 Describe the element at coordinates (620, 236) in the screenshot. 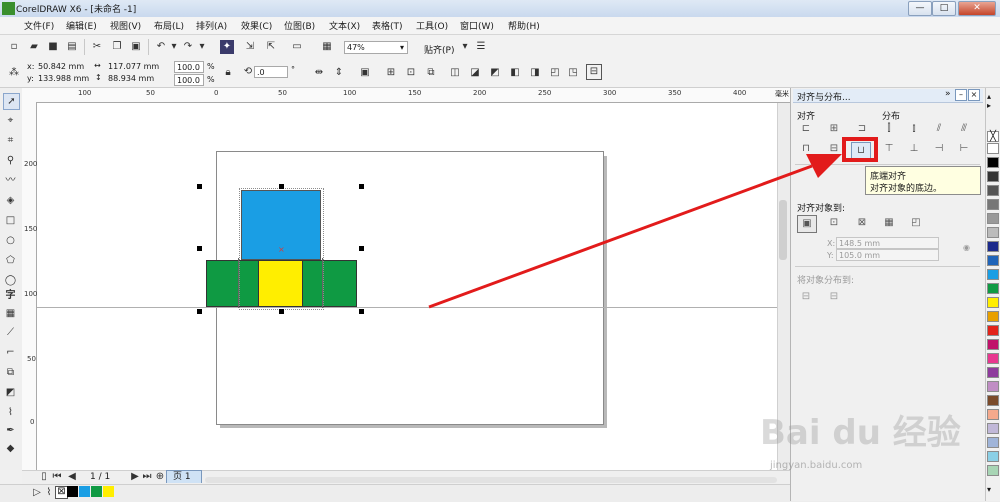

I see `arrow-line` at that location.